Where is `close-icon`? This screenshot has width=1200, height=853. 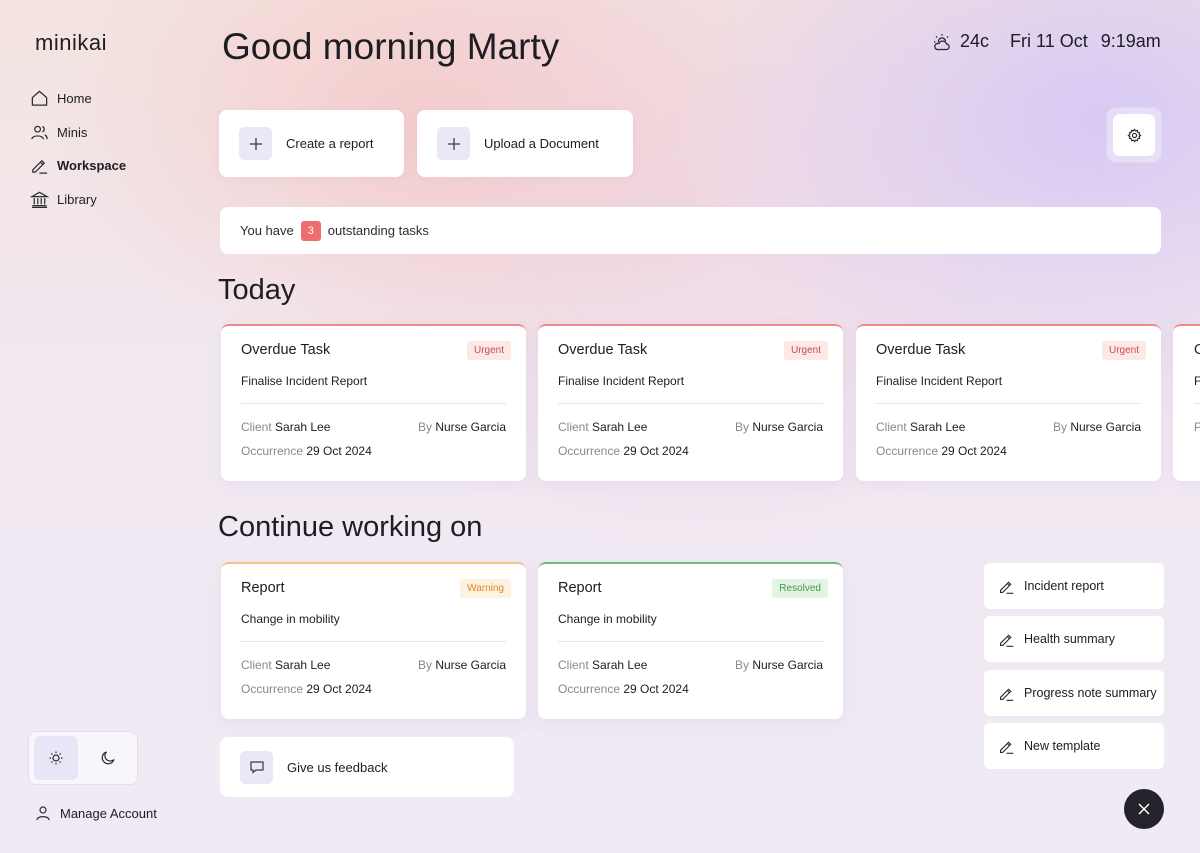 close-icon is located at coordinates (1144, 809).